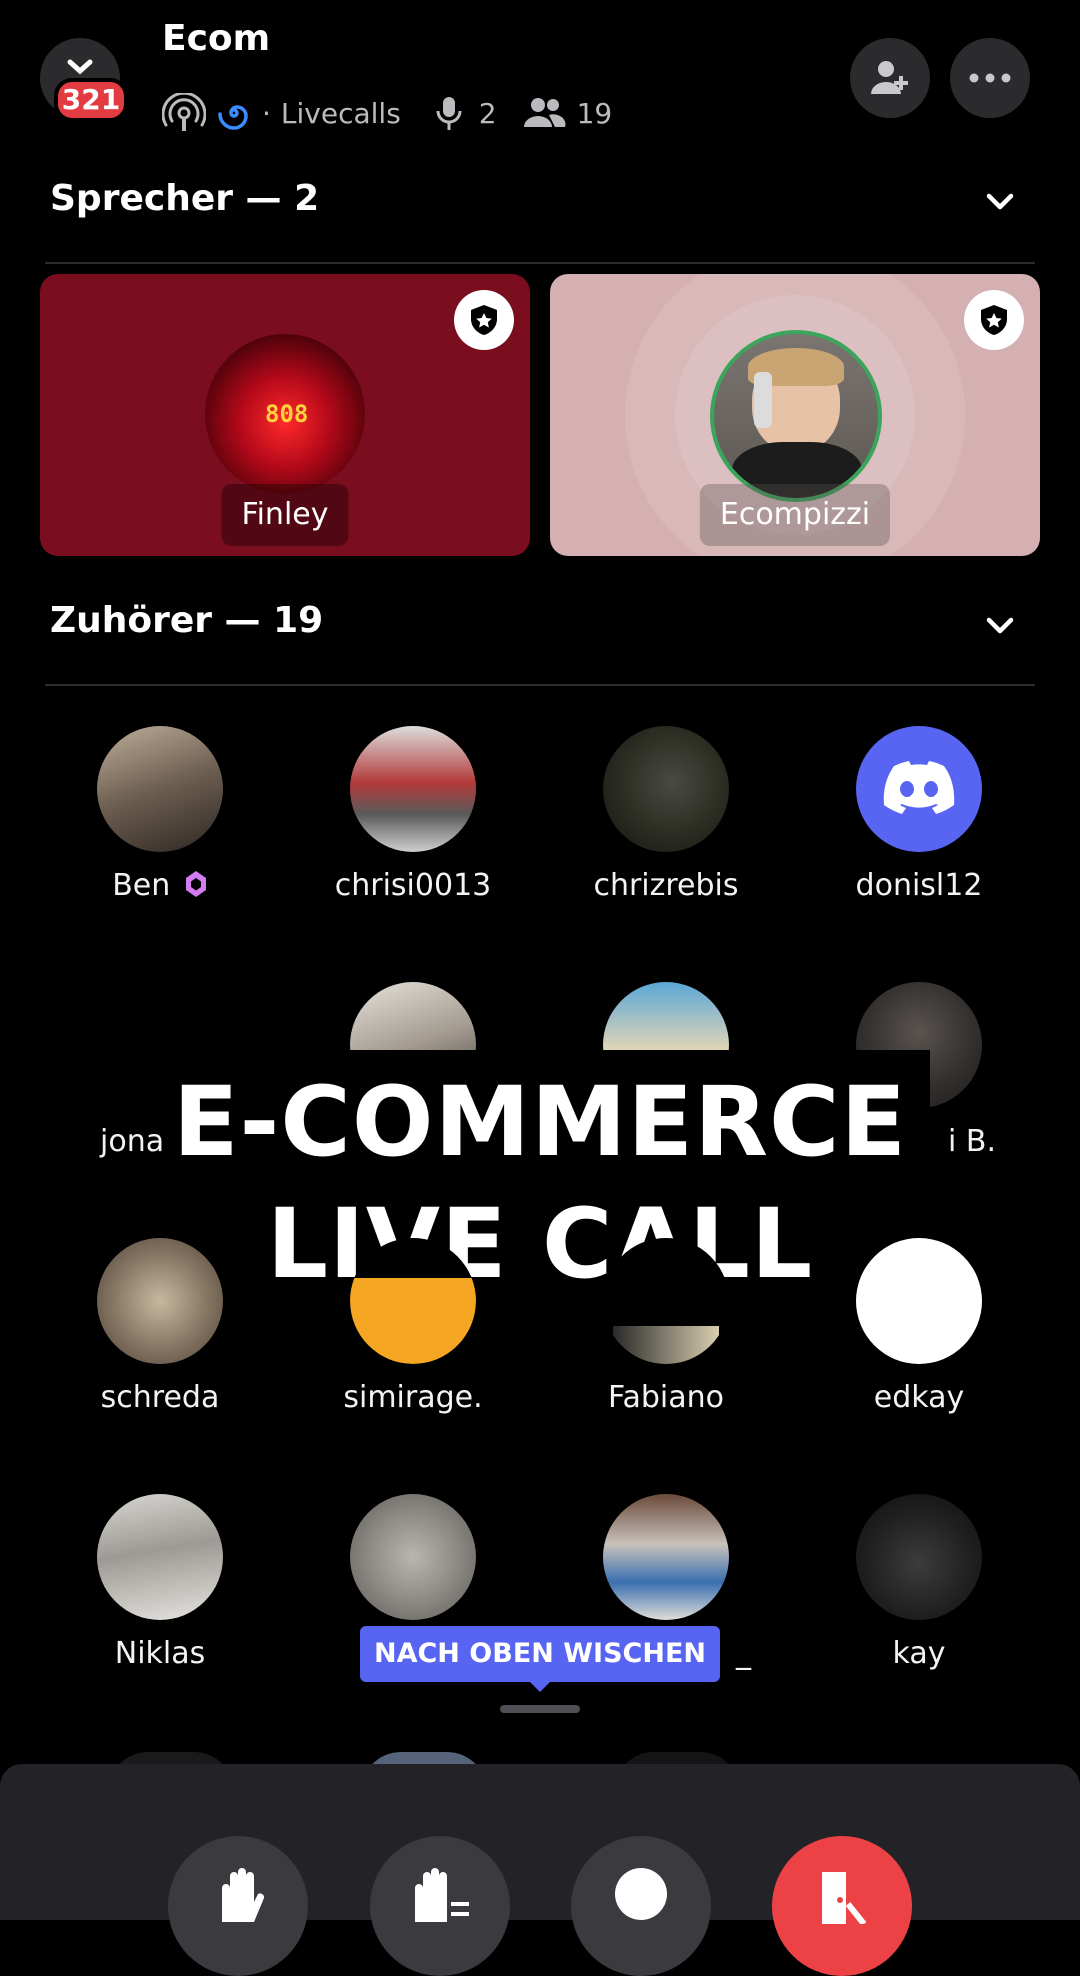 This screenshot has height=1976, width=1080. Describe the element at coordinates (666, 885) in the screenshot. I see `listener-name: chrizrebis` at that location.